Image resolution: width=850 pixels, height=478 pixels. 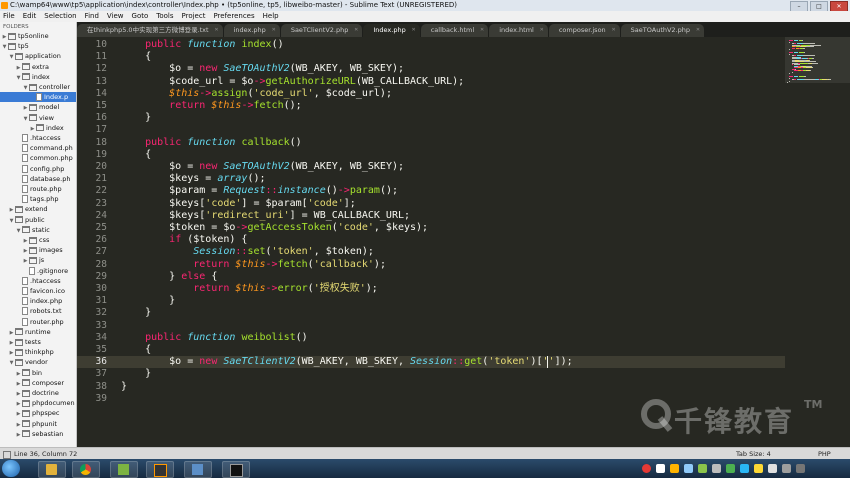 I want to click on sidebar-folder: ▶ thinkphp, so click(x=38, y=352).